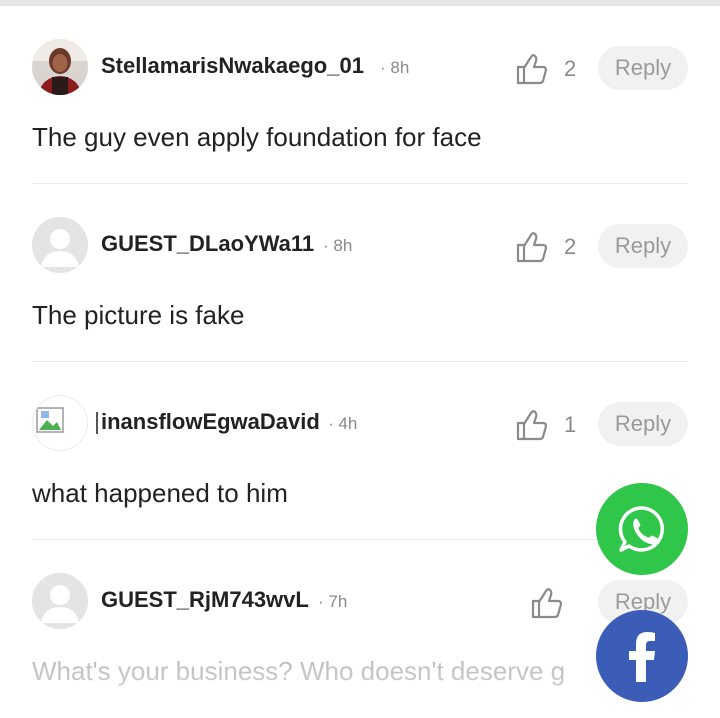  Describe the element at coordinates (207, 244) in the screenshot. I see `username: GUEST_DLaoYWa11` at that location.